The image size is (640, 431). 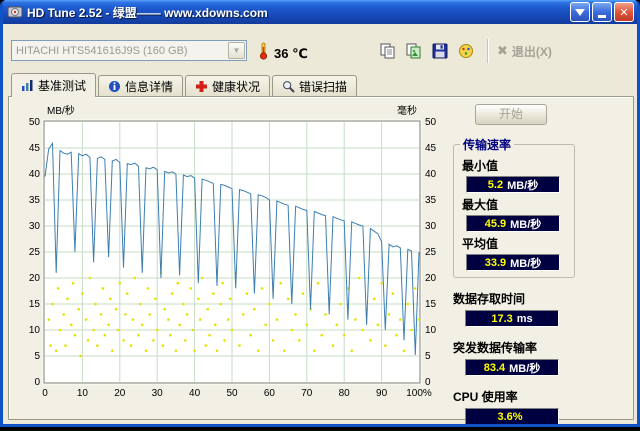 What do you see at coordinates (236, 50) in the screenshot?
I see `chevron-down-icon: ▼` at bounding box center [236, 50].